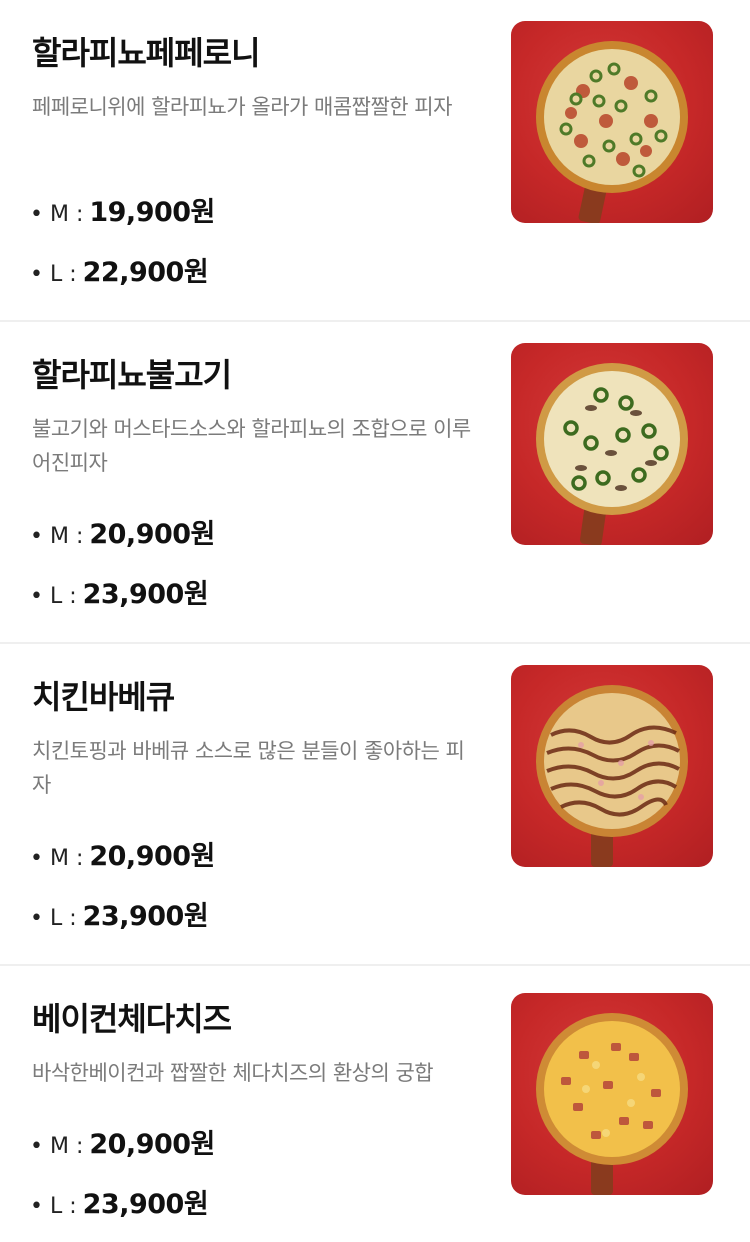 The width and height of the screenshot is (750, 1242). Describe the element at coordinates (612, 766) in the screenshot. I see `chicken-bbq-pizza-photo` at that location.